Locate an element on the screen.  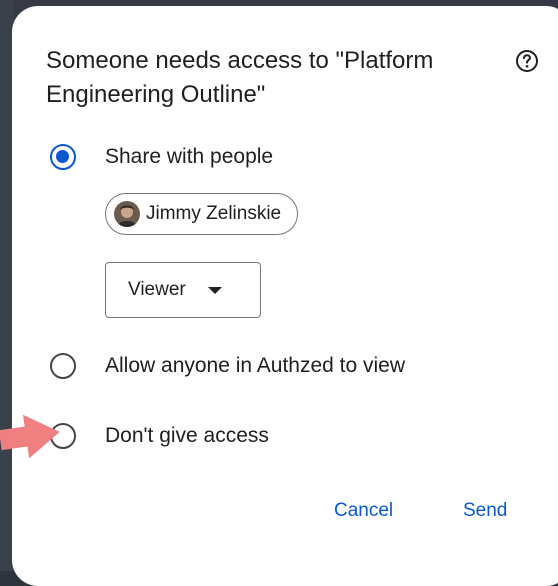
send-button: Send is located at coordinates (485, 511).